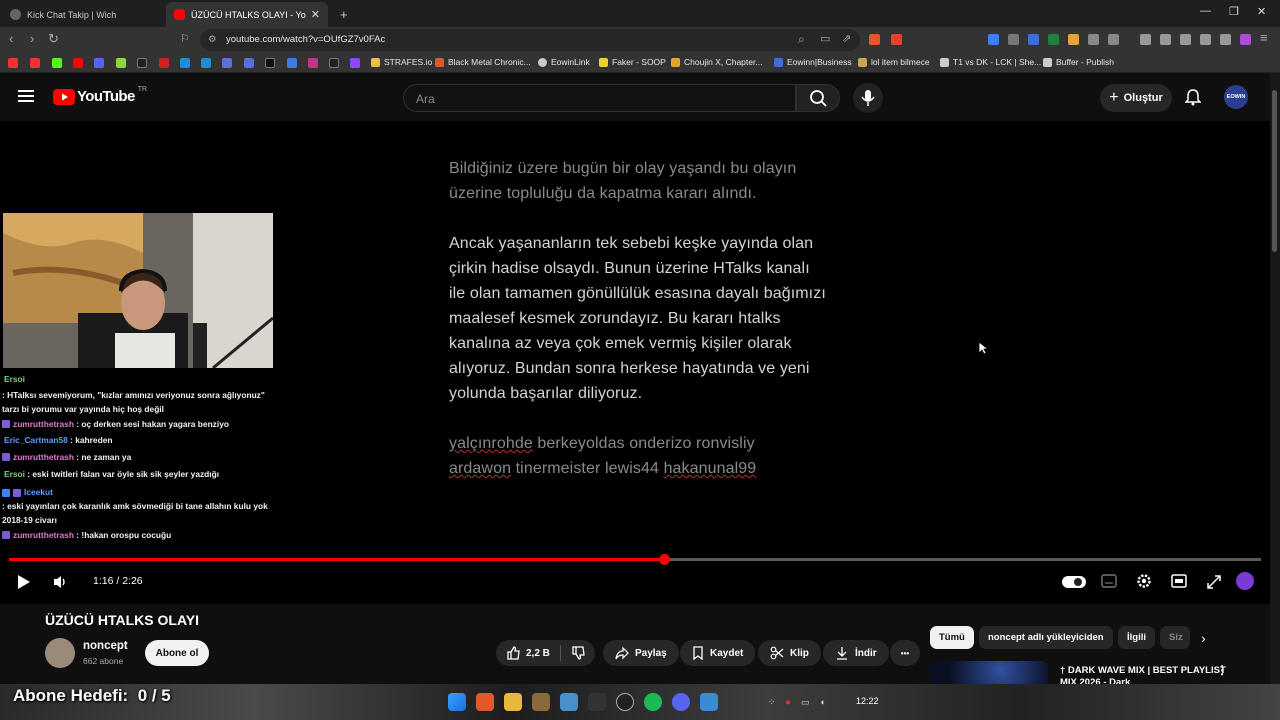  What do you see at coordinates (1046, 637) in the screenshot?
I see `chip-from-uploader: noncept adlı yükleyiciden` at bounding box center [1046, 637].